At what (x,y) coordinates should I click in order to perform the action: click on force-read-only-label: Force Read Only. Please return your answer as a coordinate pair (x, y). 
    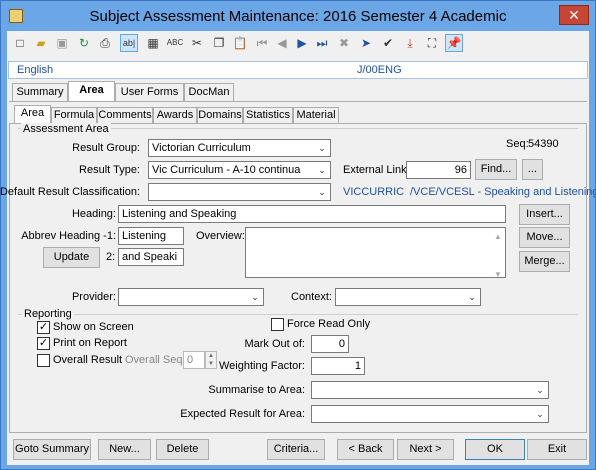
    Looking at the image, I should click on (329, 324).